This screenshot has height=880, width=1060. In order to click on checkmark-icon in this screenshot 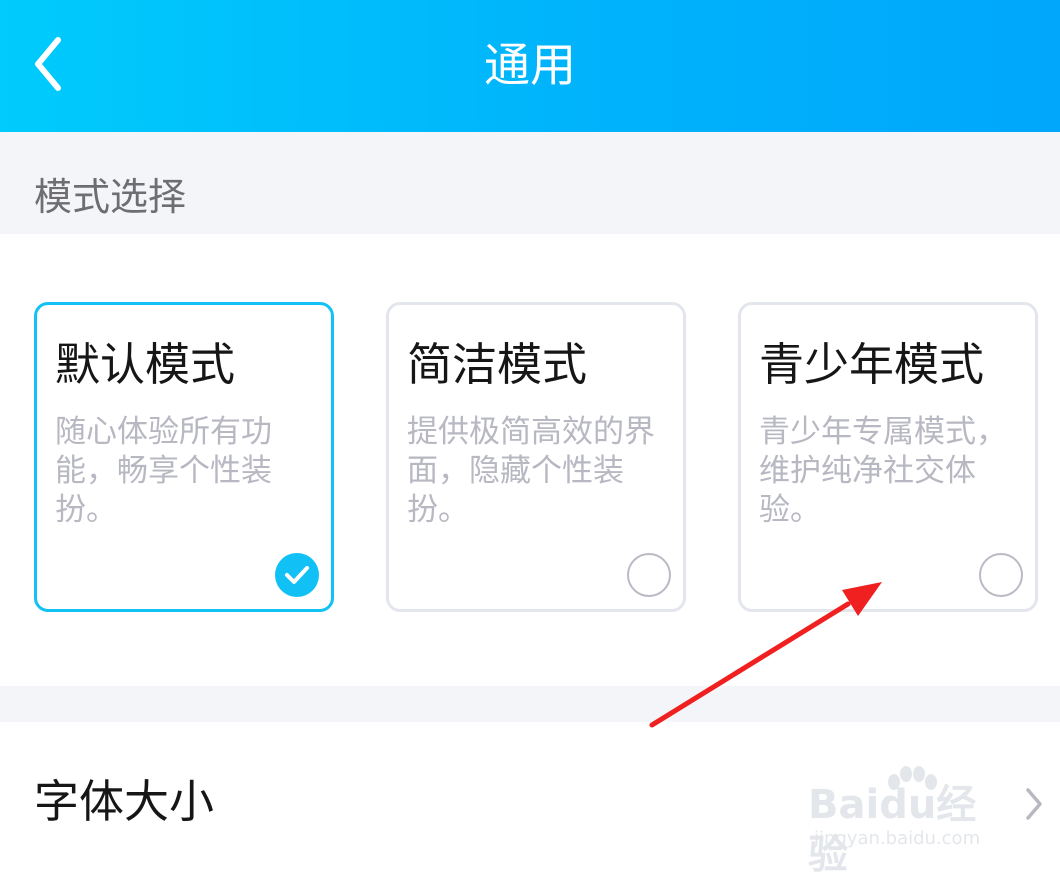, I will do `click(297, 575)`.